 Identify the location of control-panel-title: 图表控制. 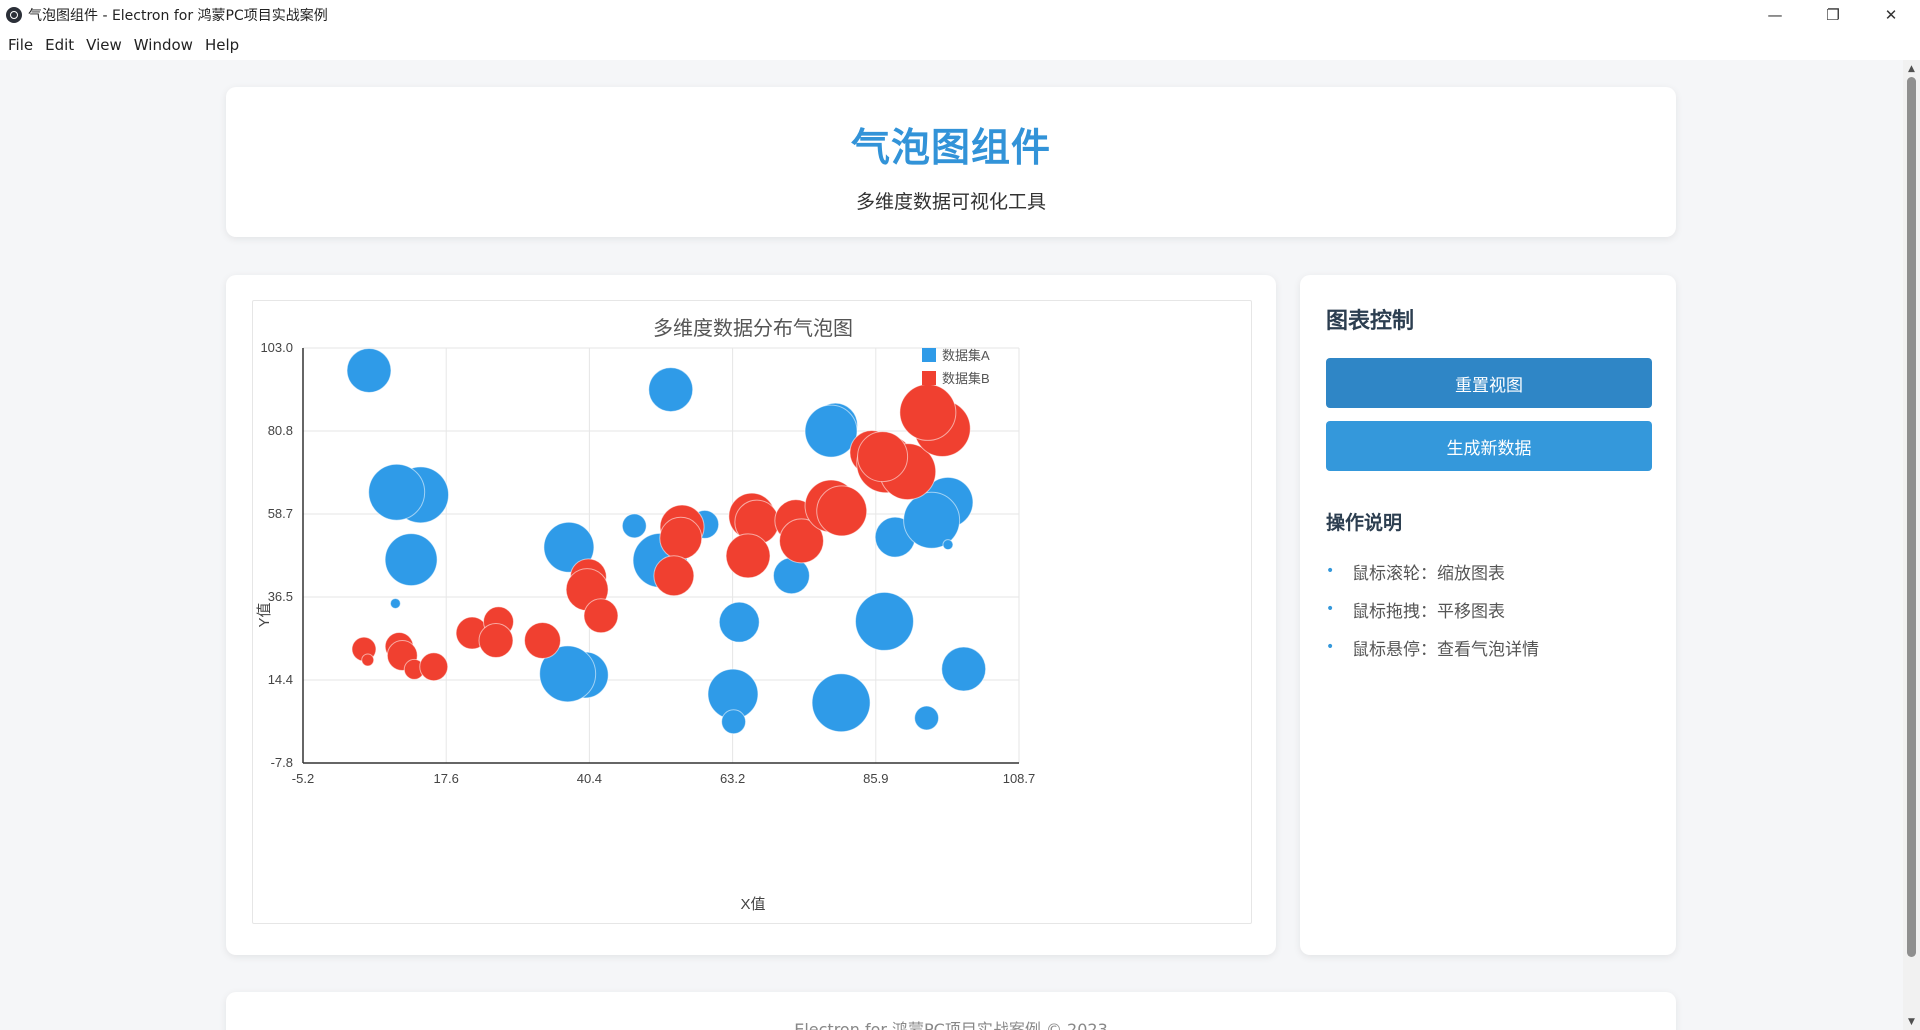
(1370, 321).